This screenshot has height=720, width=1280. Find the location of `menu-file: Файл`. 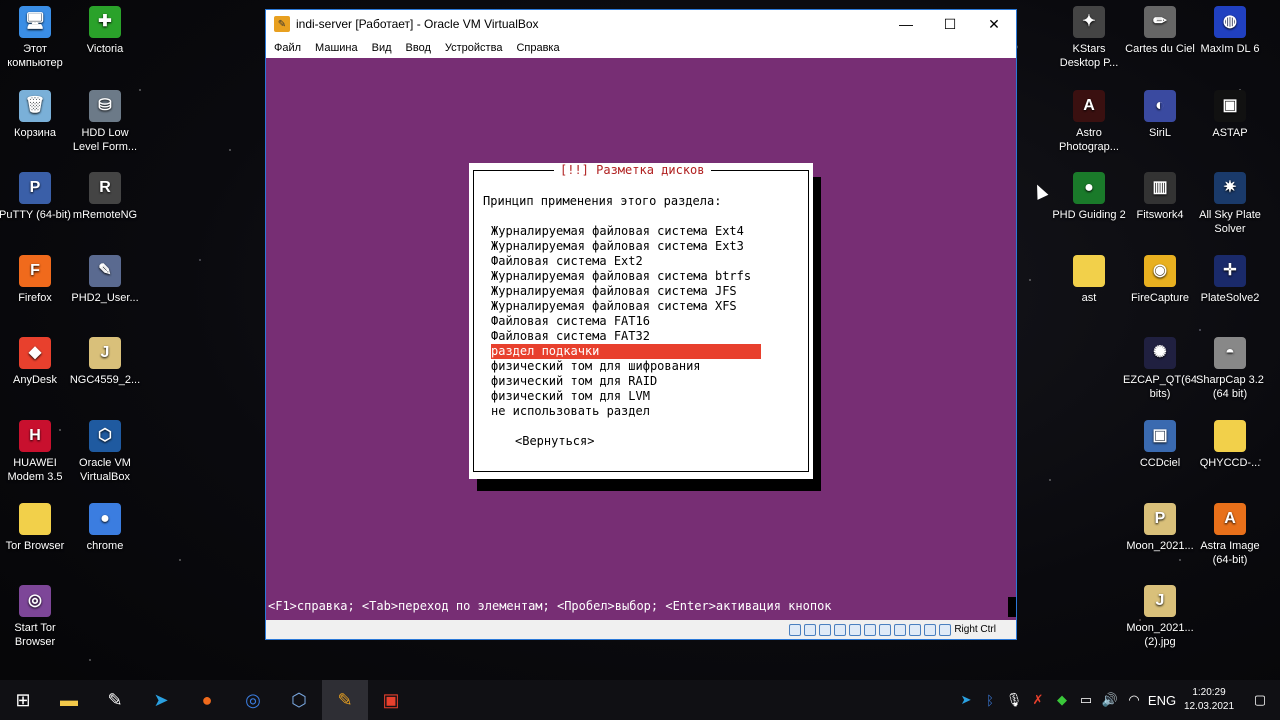

menu-file: Файл is located at coordinates (287, 48).